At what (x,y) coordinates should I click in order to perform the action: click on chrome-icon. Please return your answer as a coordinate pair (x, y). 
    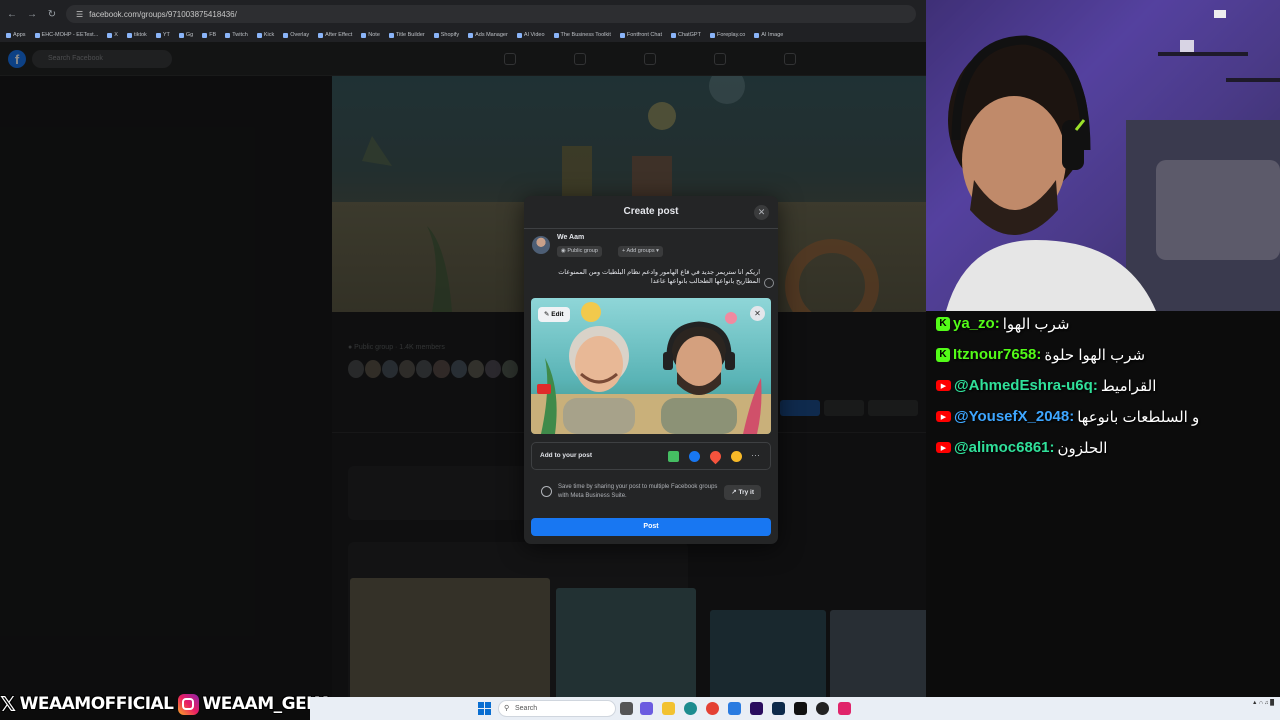
    Looking at the image, I should click on (712, 708).